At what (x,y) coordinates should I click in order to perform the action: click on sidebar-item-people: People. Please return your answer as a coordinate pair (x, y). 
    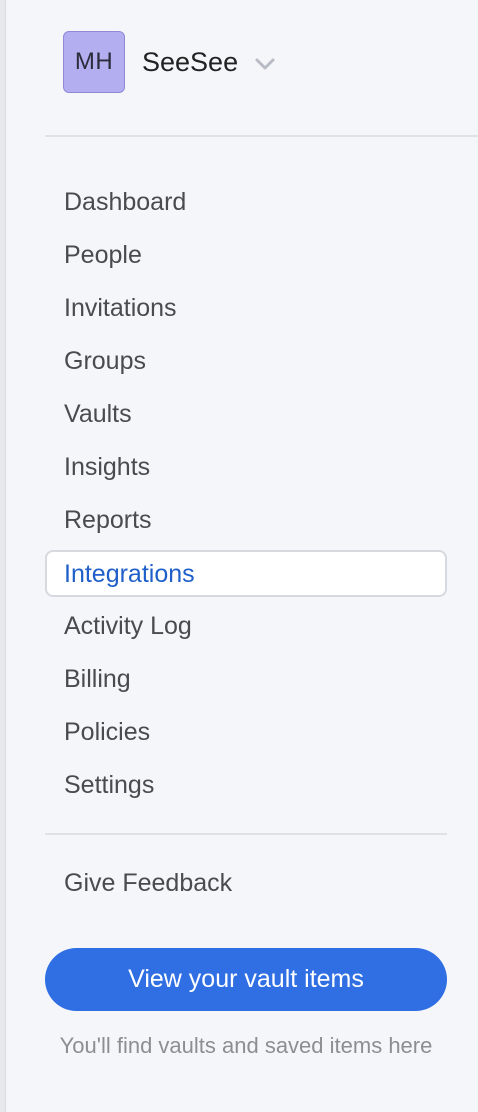
    Looking at the image, I should click on (246, 255).